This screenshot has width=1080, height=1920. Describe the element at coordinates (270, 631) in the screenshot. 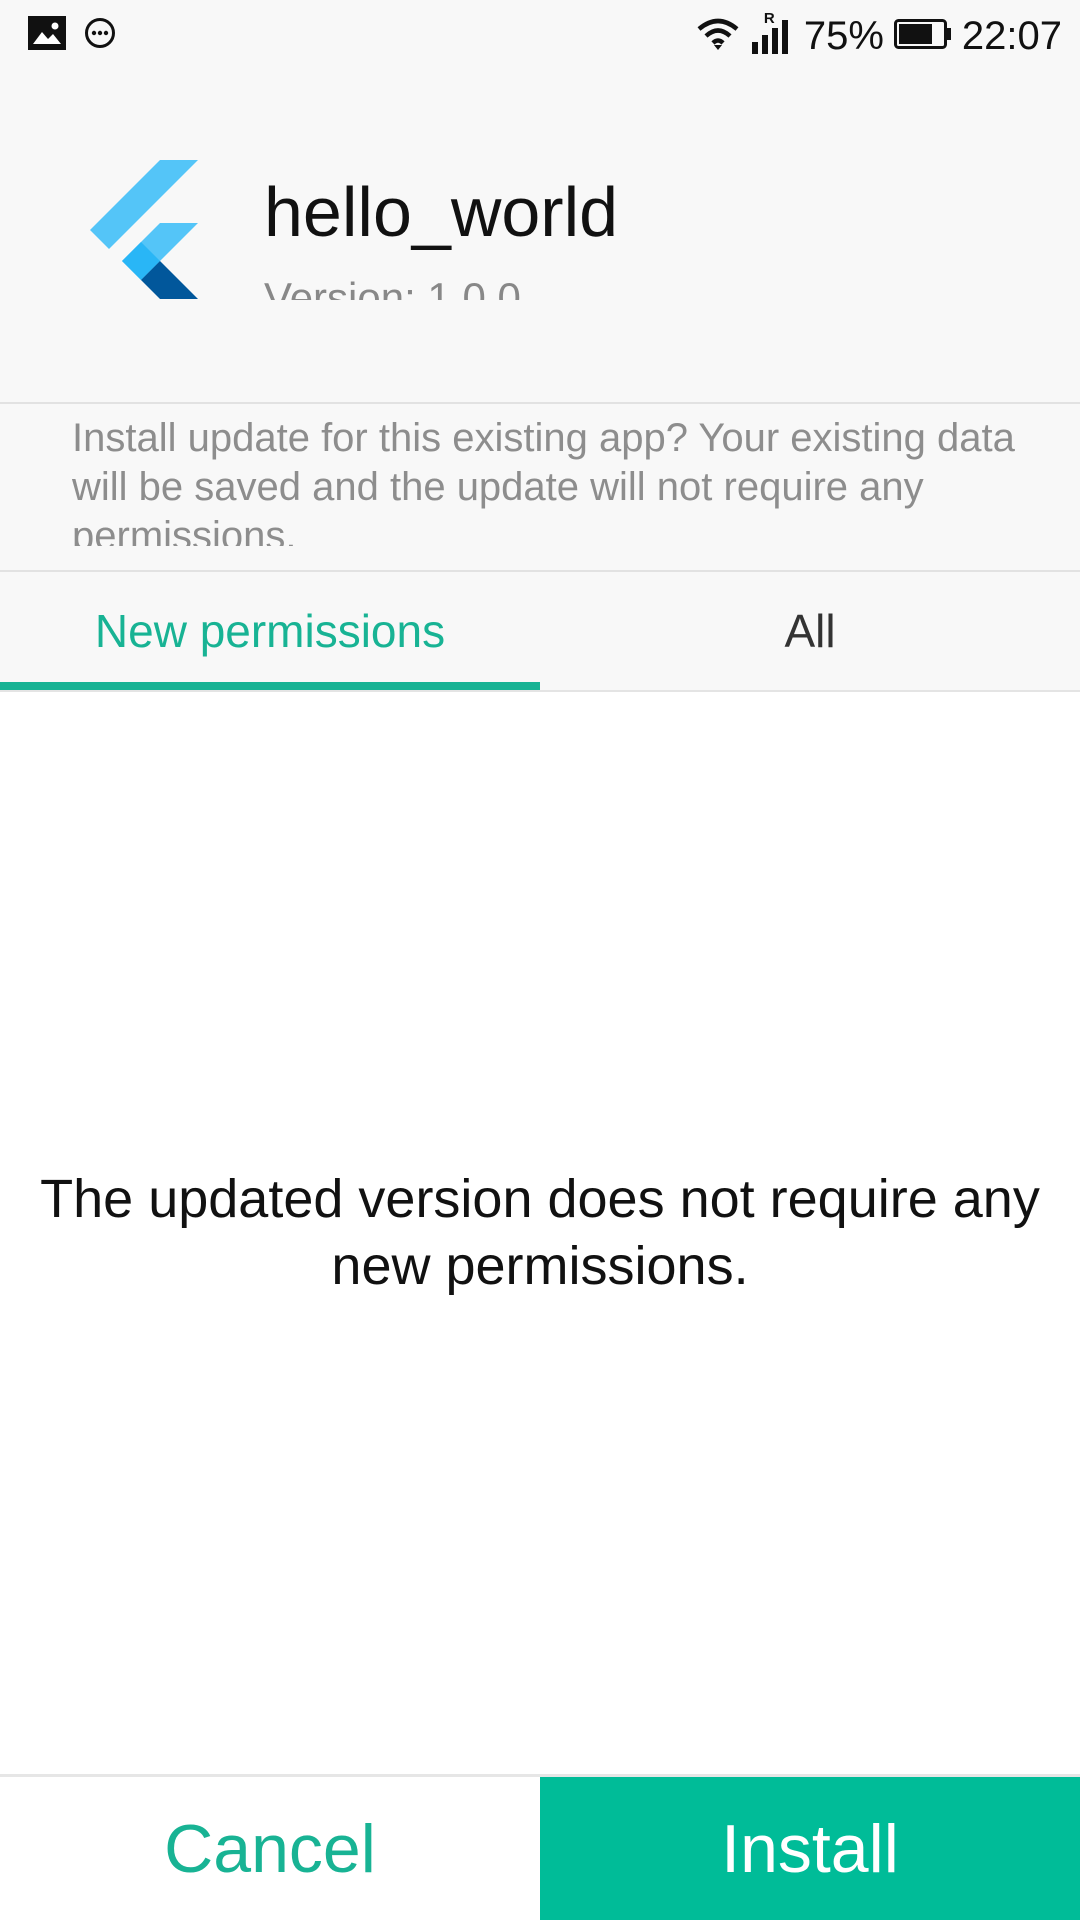

I see `tab-new-permissions: New permissions` at that location.